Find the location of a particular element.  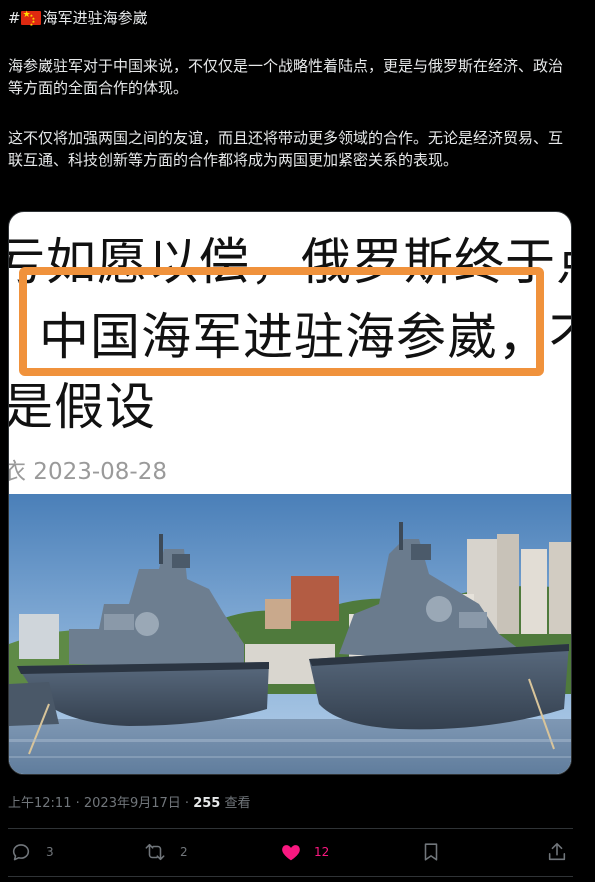

reply-button: 3 is located at coordinates (32, 852).